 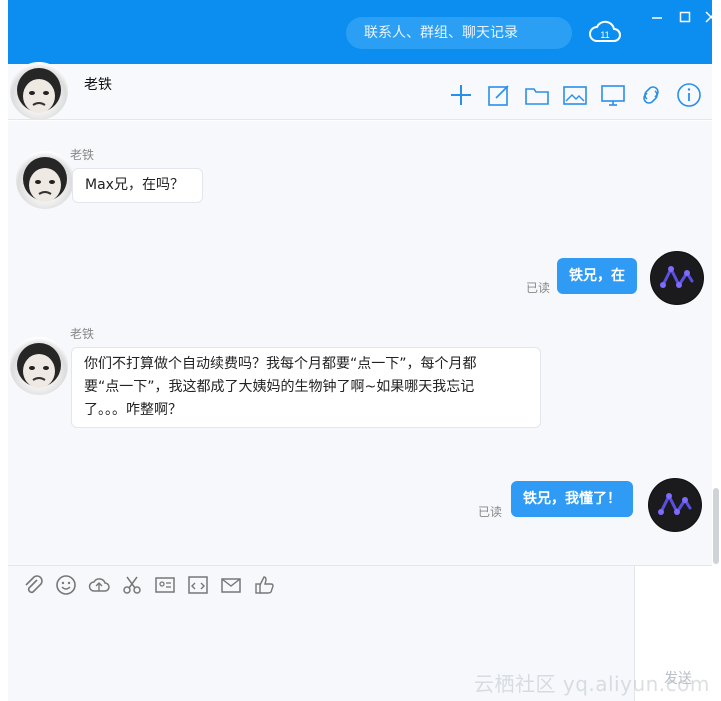 What do you see at coordinates (198, 585) in the screenshot?
I see `code-icon` at bounding box center [198, 585].